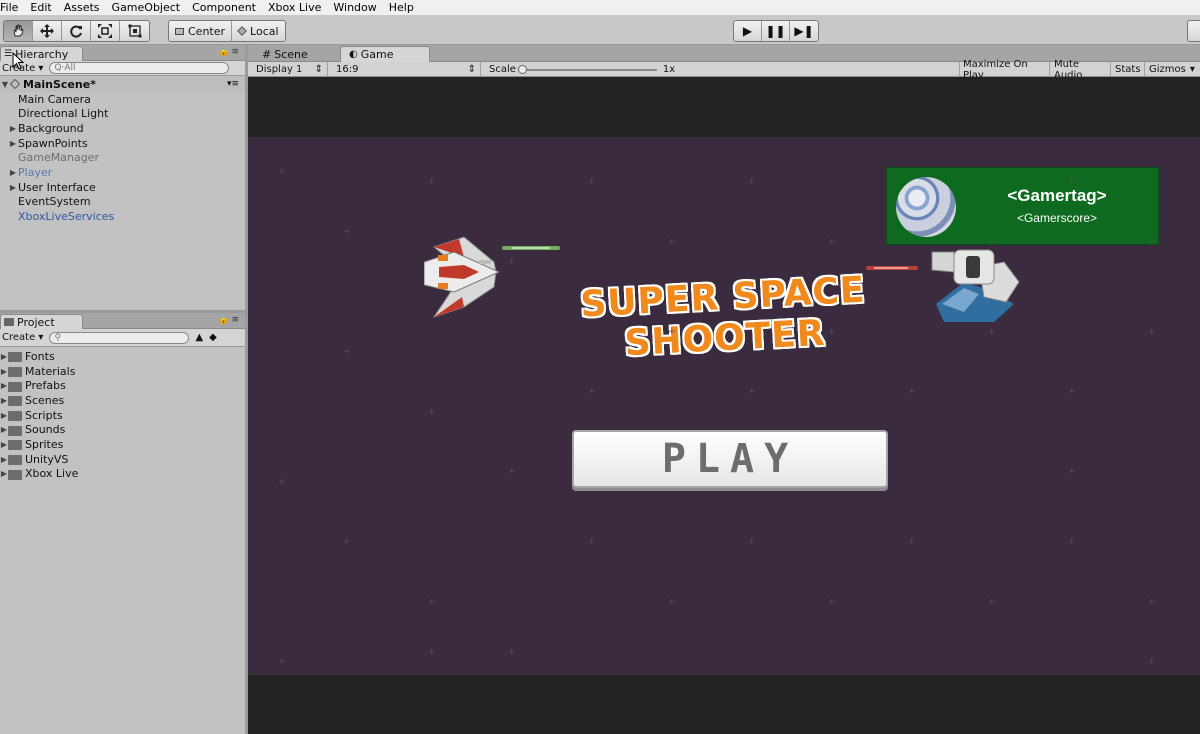 The height and width of the screenshot is (734, 1200). Describe the element at coordinates (258, 31) in the screenshot. I see `space-local-button: Local` at that location.